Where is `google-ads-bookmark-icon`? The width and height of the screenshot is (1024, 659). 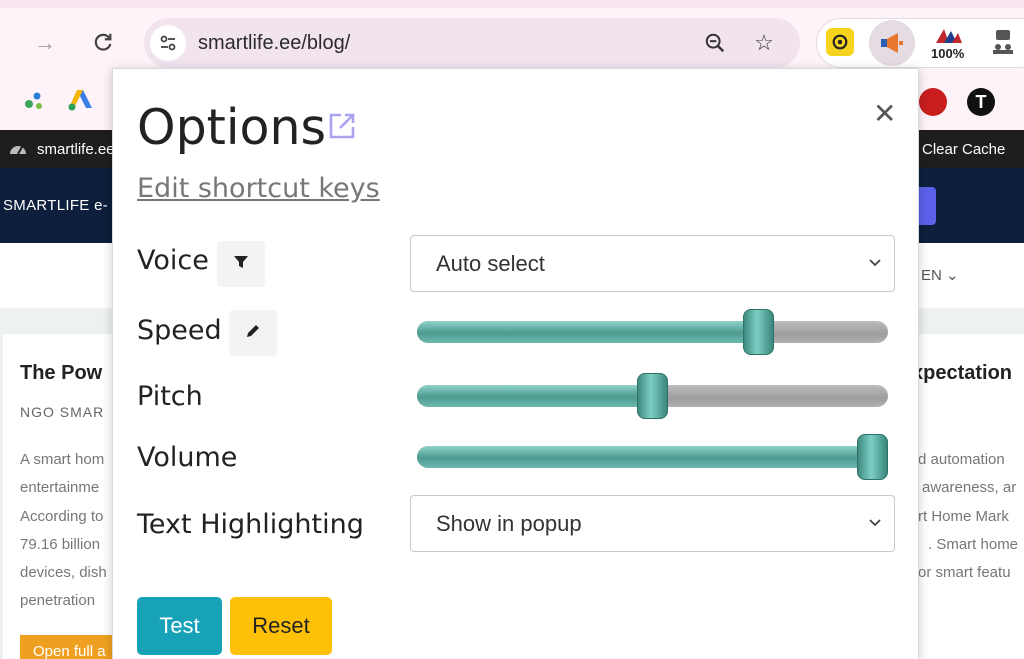 google-ads-bookmark-icon is located at coordinates (81, 101).